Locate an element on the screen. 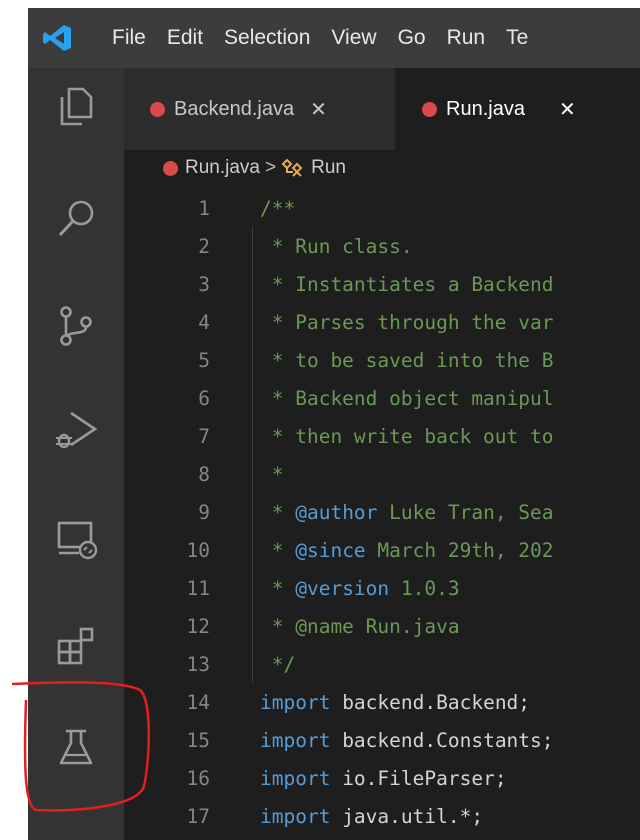 This screenshot has width=640, height=840. line-number: 11 is located at coordinates (198, 588).